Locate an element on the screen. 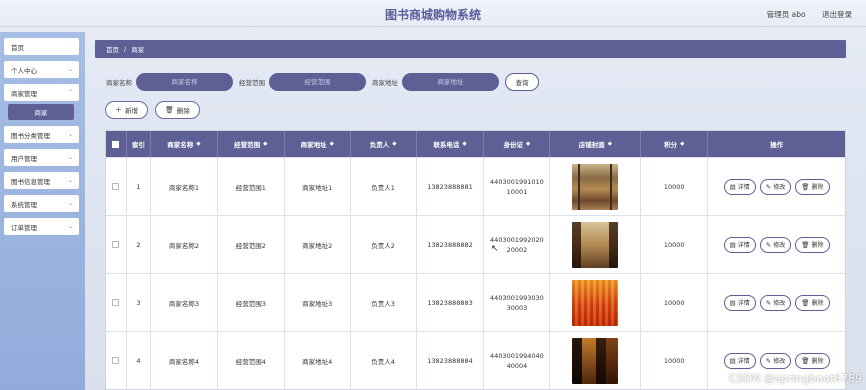 This screenshot has width=866, height=390. sidebar-item-merchant: 商家管理 ⌃ is located at coordinates (41, 92).